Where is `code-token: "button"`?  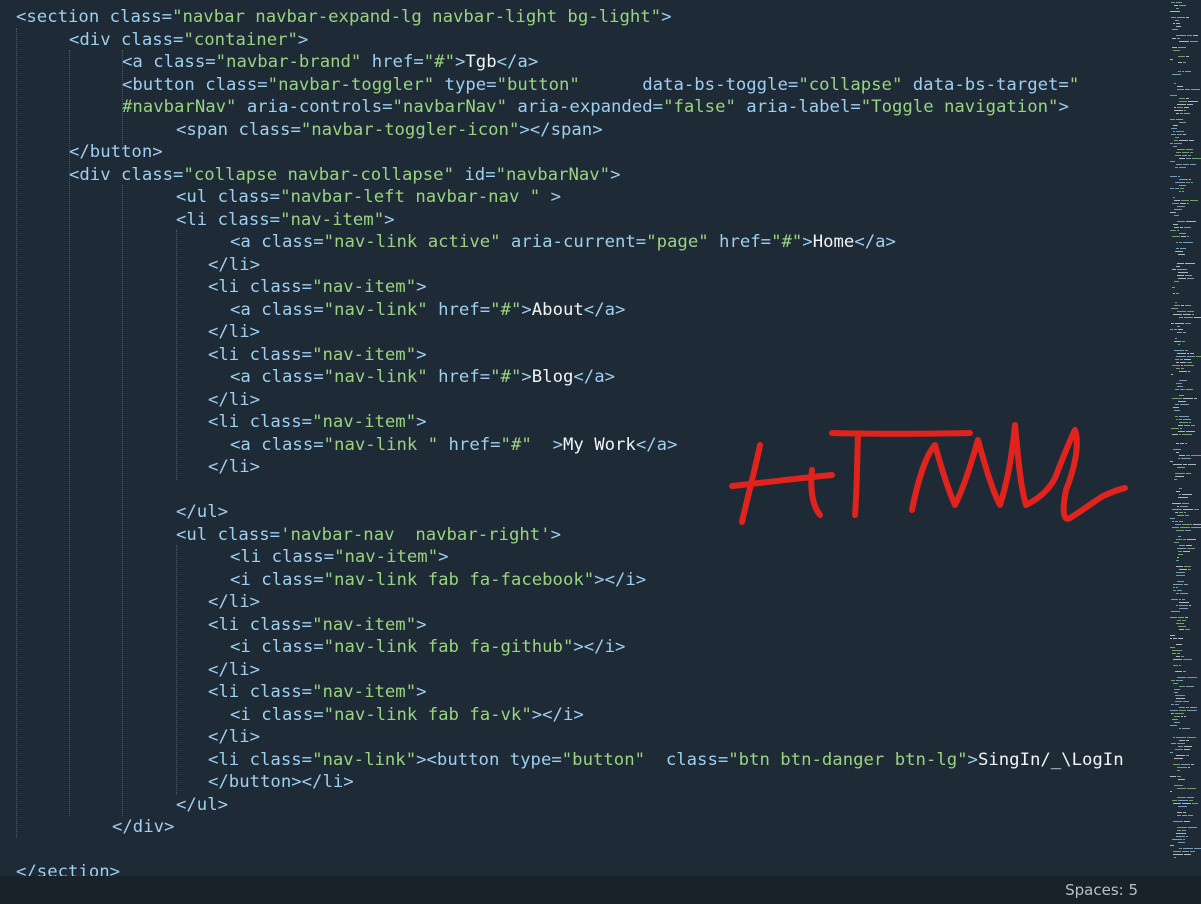
code-token: "button" is located at coordinates (603, 759).